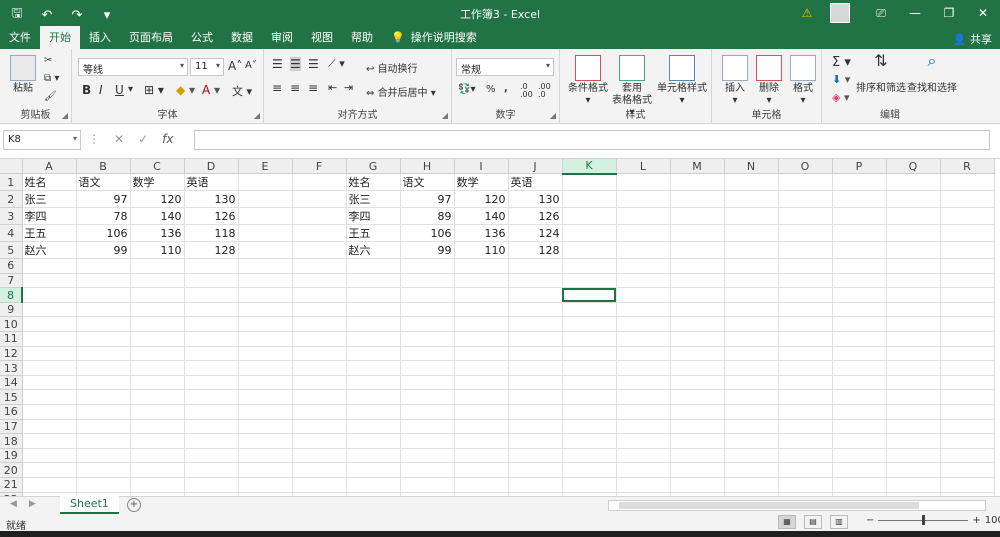 The image size is (1000, 537). What do you see at coordinates (805, 167) in the screenshot?
I see `column-header: O` at bounding box center [805, 167].